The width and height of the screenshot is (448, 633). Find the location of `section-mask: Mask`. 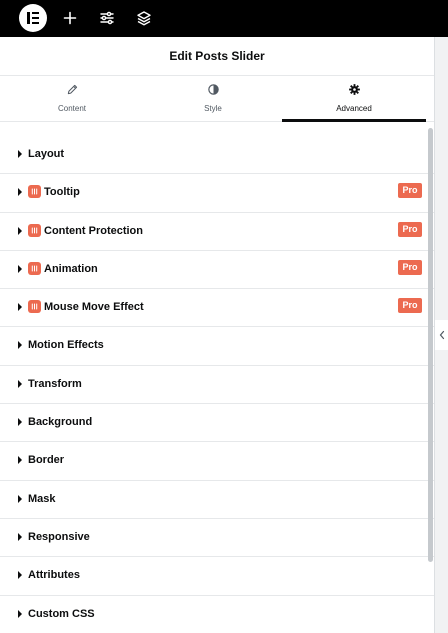

section-mask: Mask is located at coordinates (217, 500).